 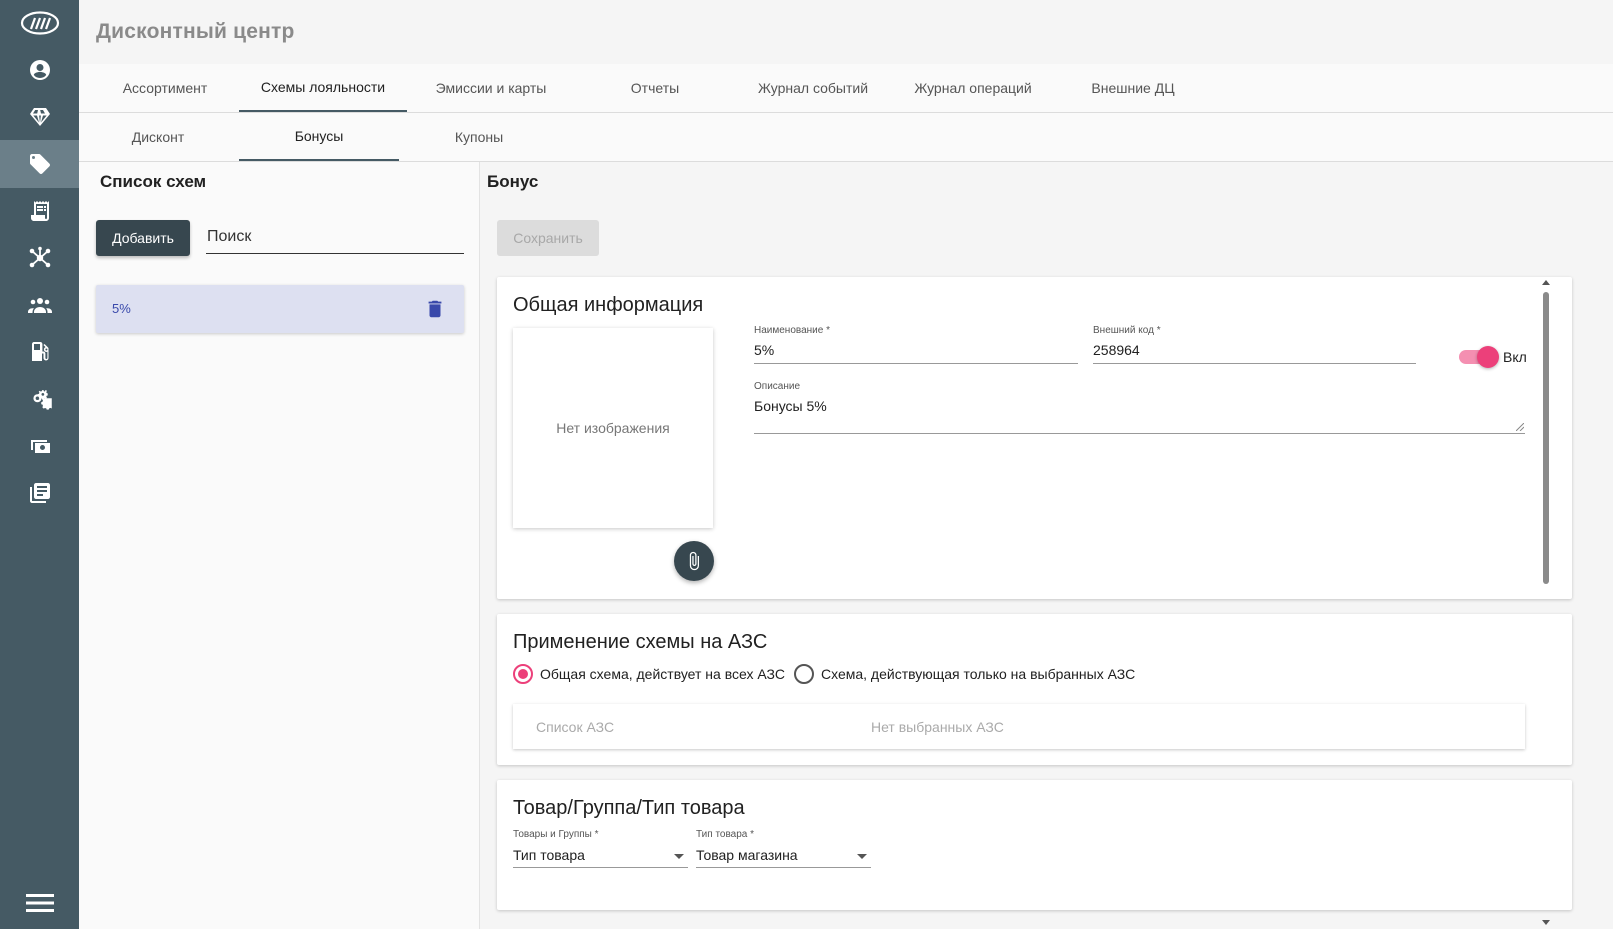 I want to click on description-textarea: Бонусы 5%, so click(x=1139, y=416).